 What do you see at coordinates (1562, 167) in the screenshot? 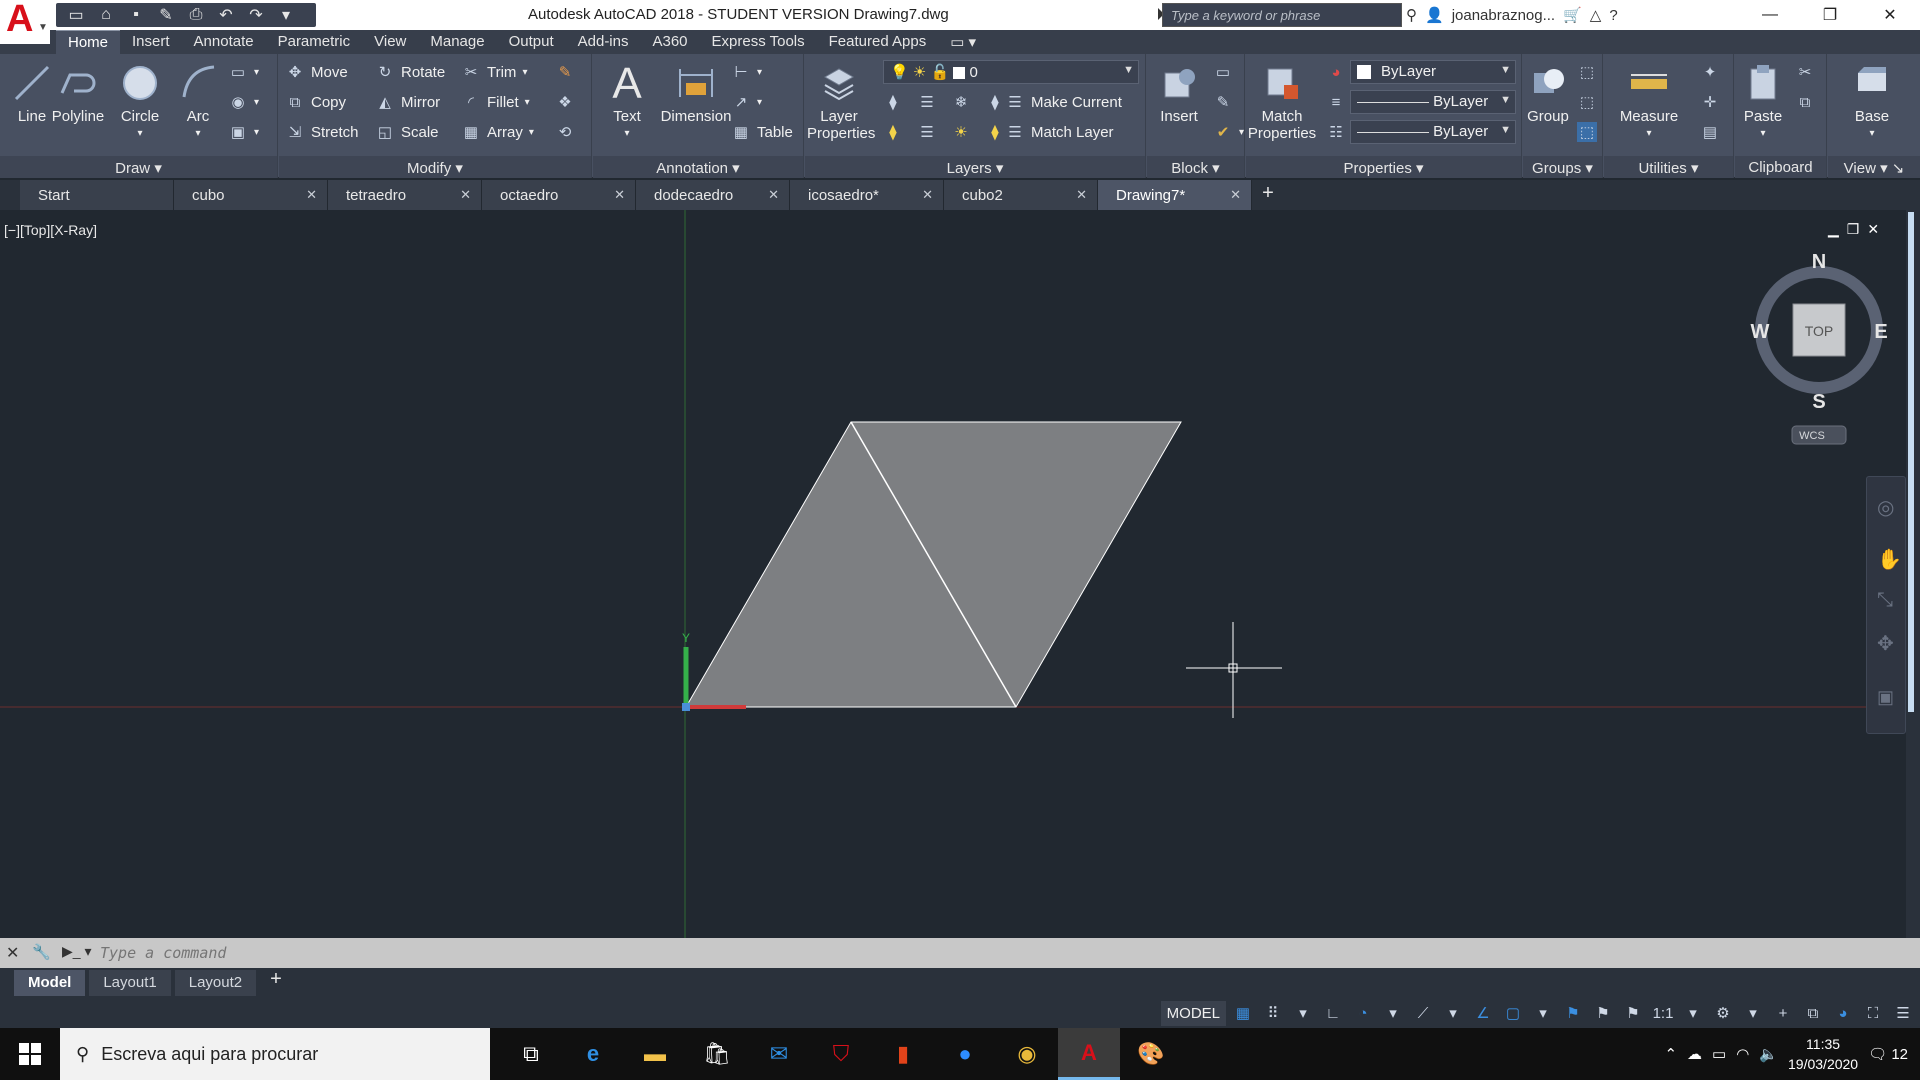
I see `groups-panel-title: Groups ▾` at bounding box center [1562, 167].